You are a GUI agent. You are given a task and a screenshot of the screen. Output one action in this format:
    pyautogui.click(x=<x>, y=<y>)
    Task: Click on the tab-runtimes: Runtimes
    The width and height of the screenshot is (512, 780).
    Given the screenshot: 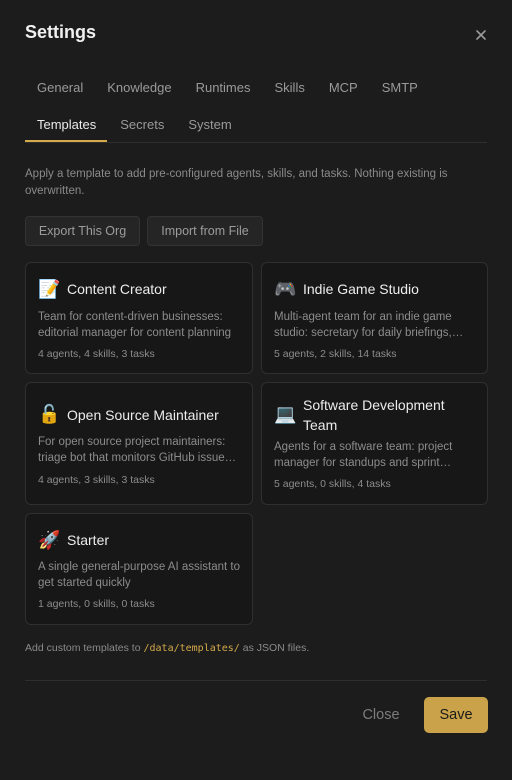 What is the action you would take?
    pyautogui.click(x=223, y=88)
    